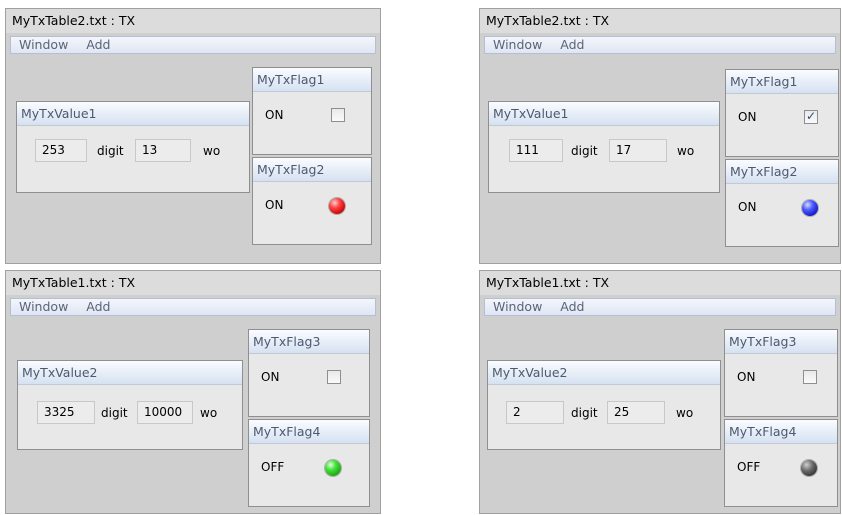  I want to click on value2-field: 10000, so click(165, 412).